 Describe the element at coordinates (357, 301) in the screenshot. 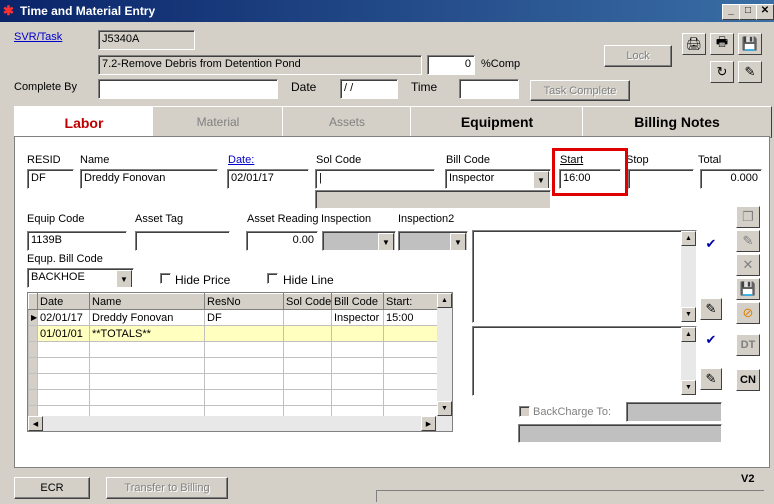

I see `col-bill-code-header: Bill Code` at that location.